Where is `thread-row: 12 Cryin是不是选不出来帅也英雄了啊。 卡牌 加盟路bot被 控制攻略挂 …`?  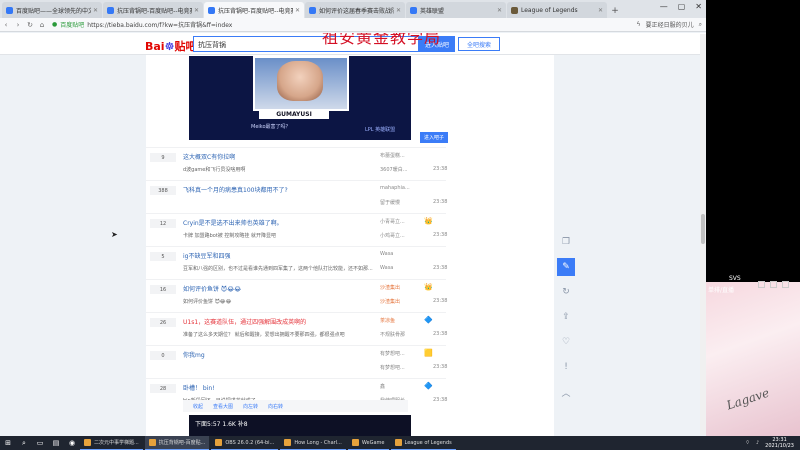 thread-row: 12 Cryin是不是选不出来帅也英雄了啊。 卡牌 加盟路bot被 控制攻略挂 … is located at coordinates (296, 229).